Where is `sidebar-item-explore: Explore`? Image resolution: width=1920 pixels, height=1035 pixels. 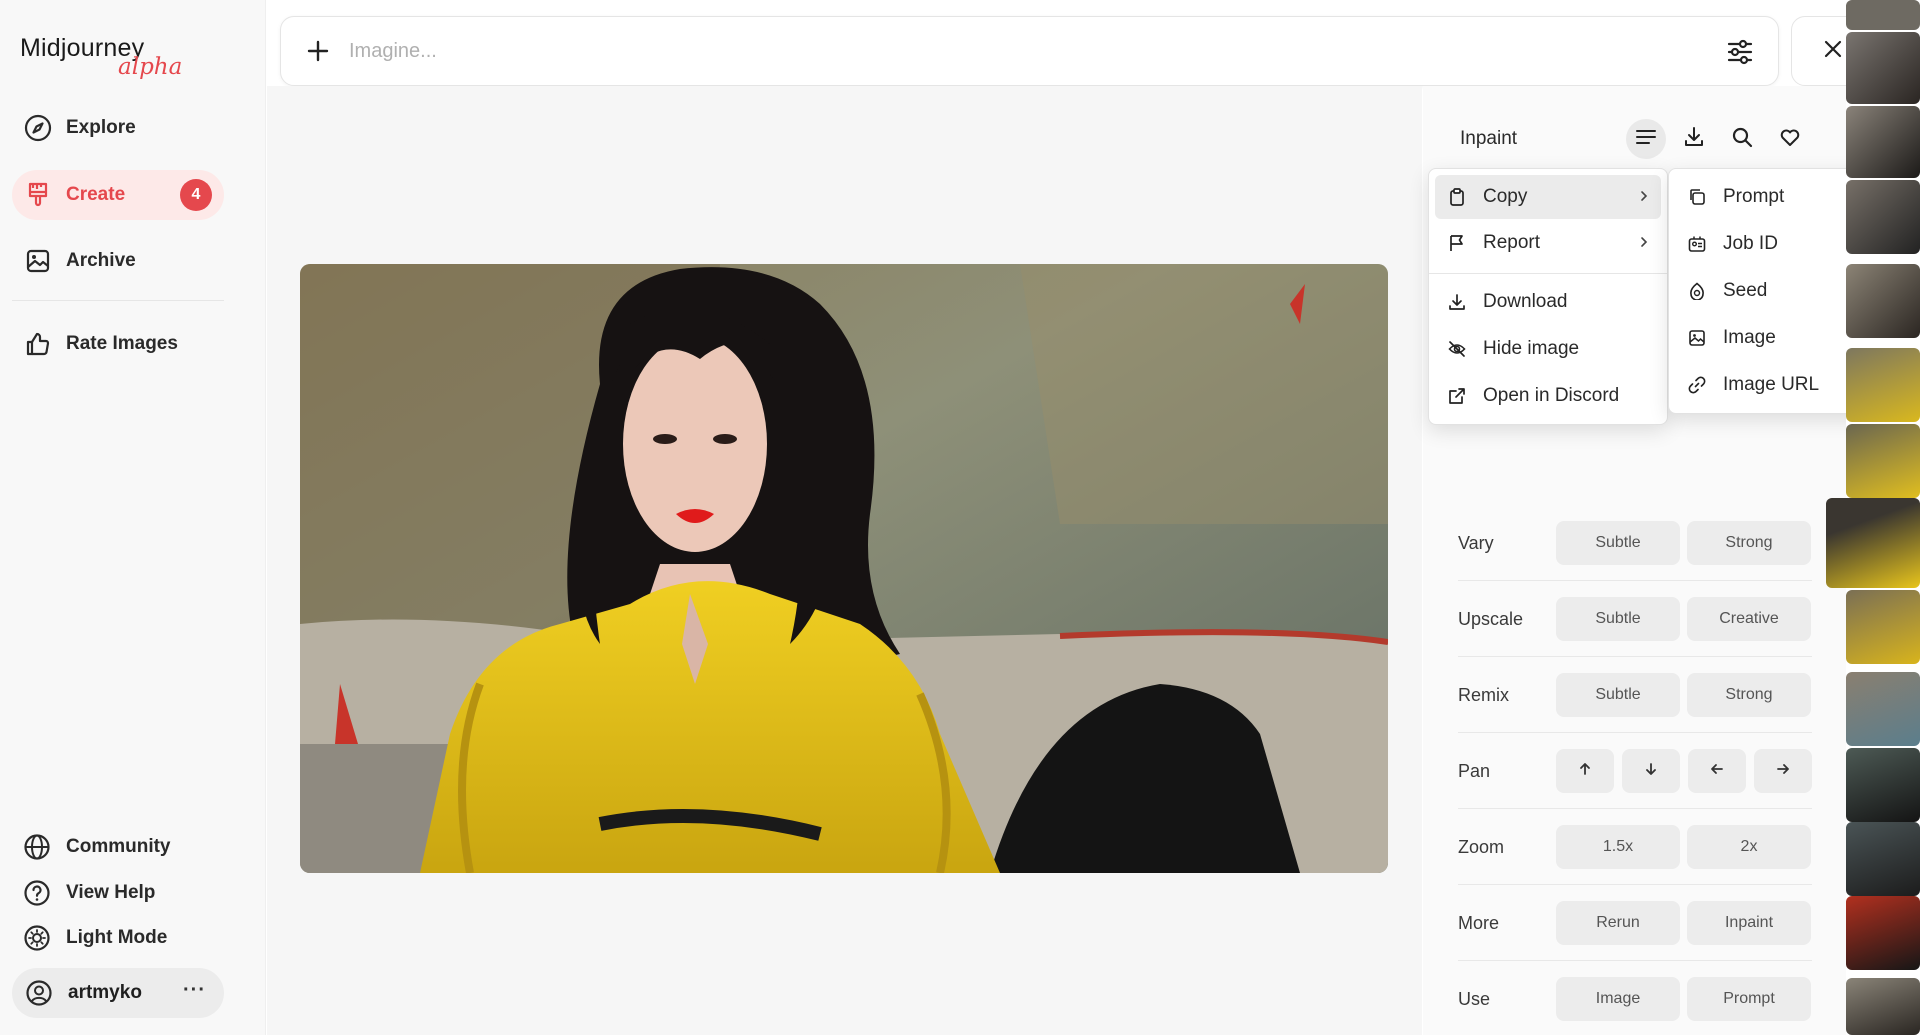 sidebar-item-explore: Explore is located at coordinates (118, 128).